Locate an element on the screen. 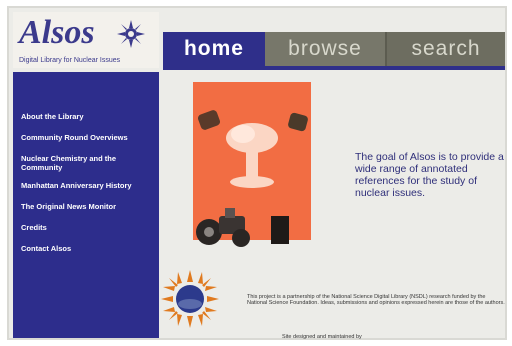 The height and width of the screenshot is (346, 512). site-logo: Alsos Digital Library for Nuclear Issues is located at coordinates (86, 40).